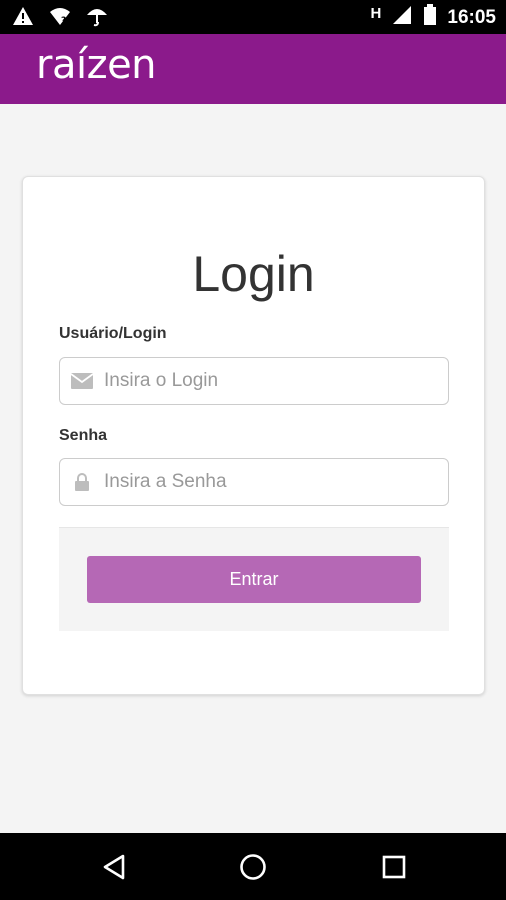  What do you see at coordinates (269, 381) in the screenshot?
I see `username-input` at bounding box center [269, 381].